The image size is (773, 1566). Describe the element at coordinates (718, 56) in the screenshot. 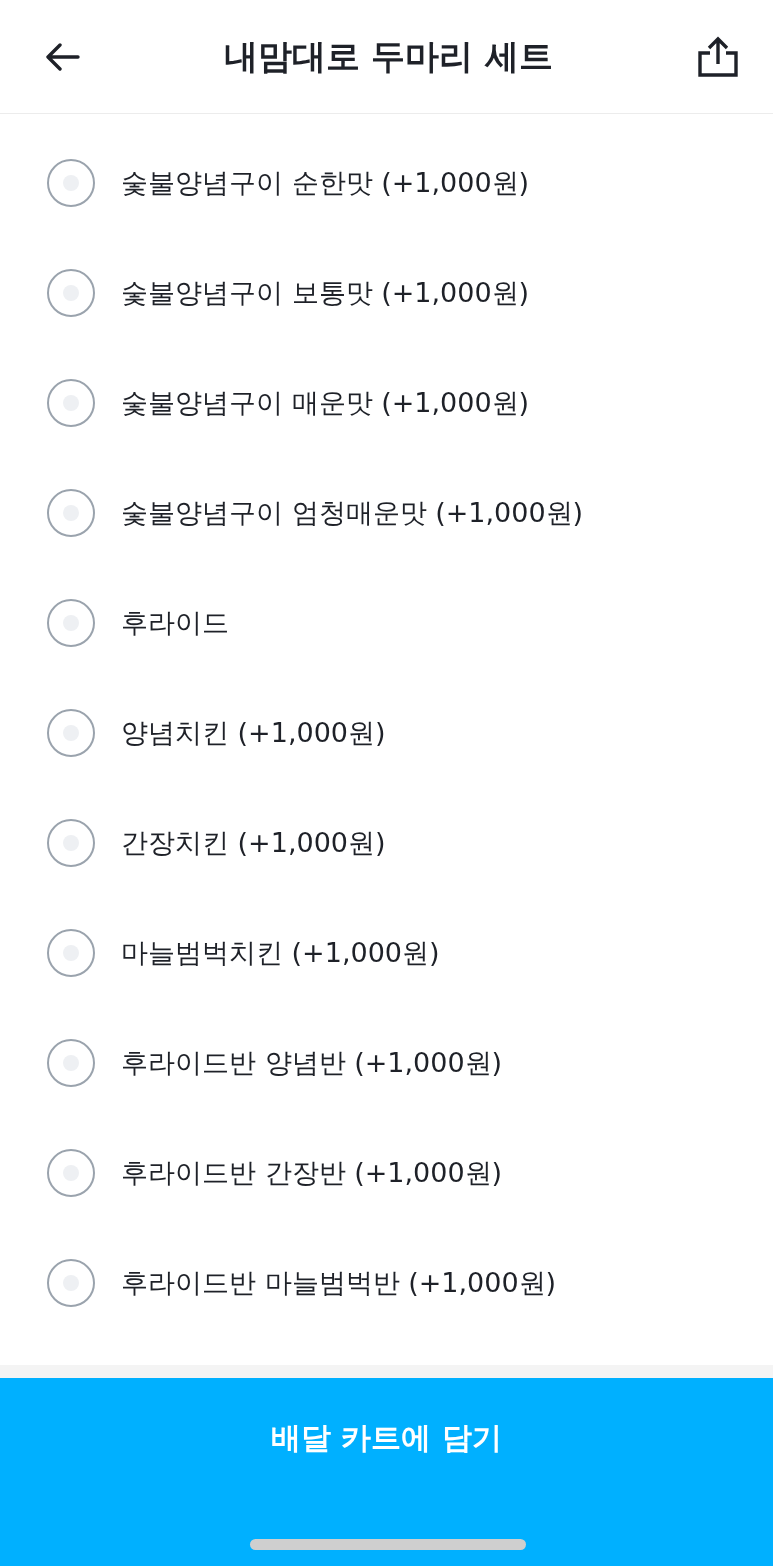

I see `share-icon` at that location.